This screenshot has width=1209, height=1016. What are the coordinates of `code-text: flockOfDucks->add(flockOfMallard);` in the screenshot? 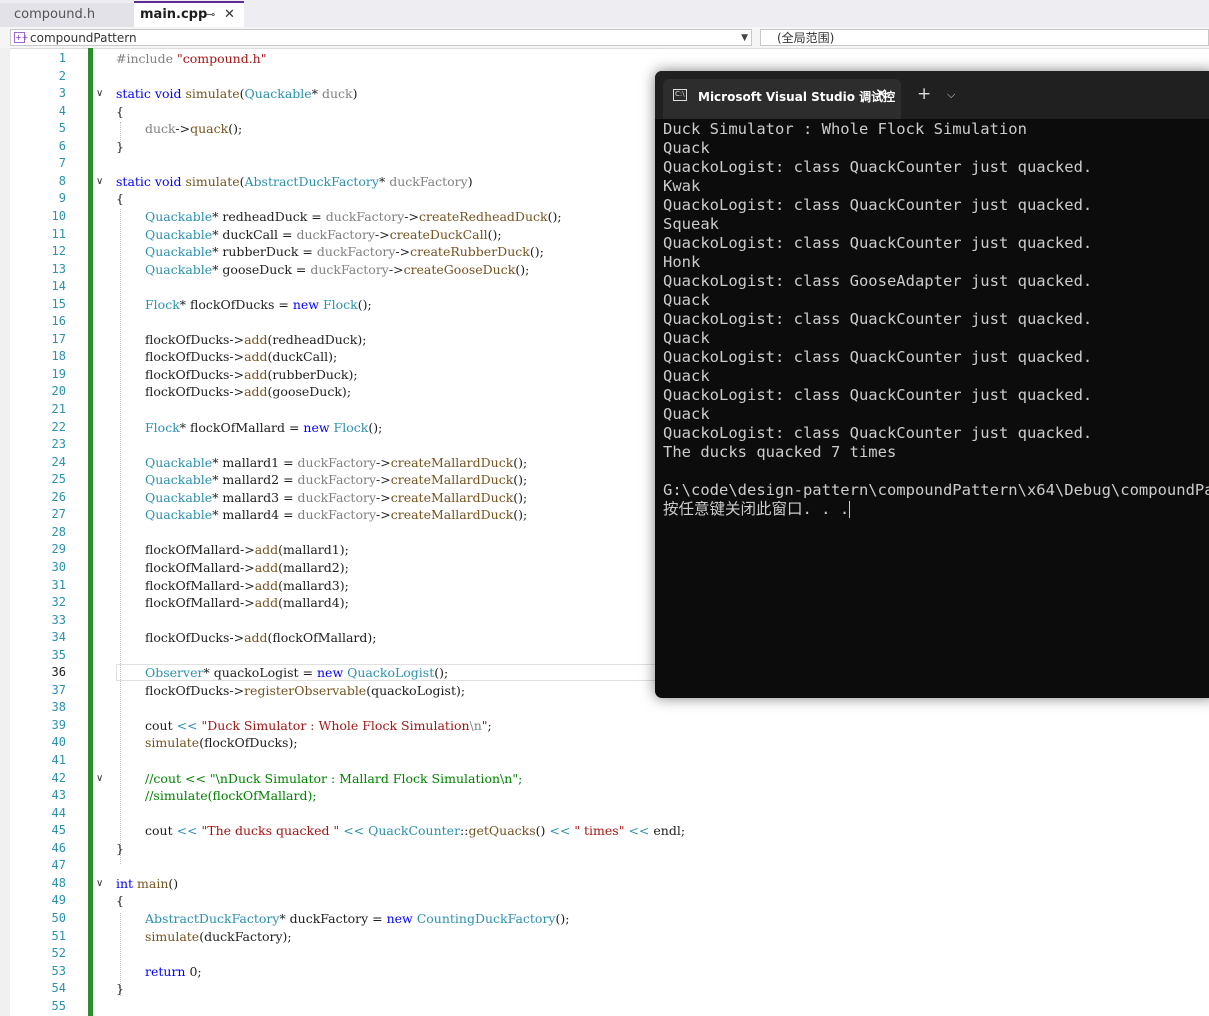 It's located at (261, 637).